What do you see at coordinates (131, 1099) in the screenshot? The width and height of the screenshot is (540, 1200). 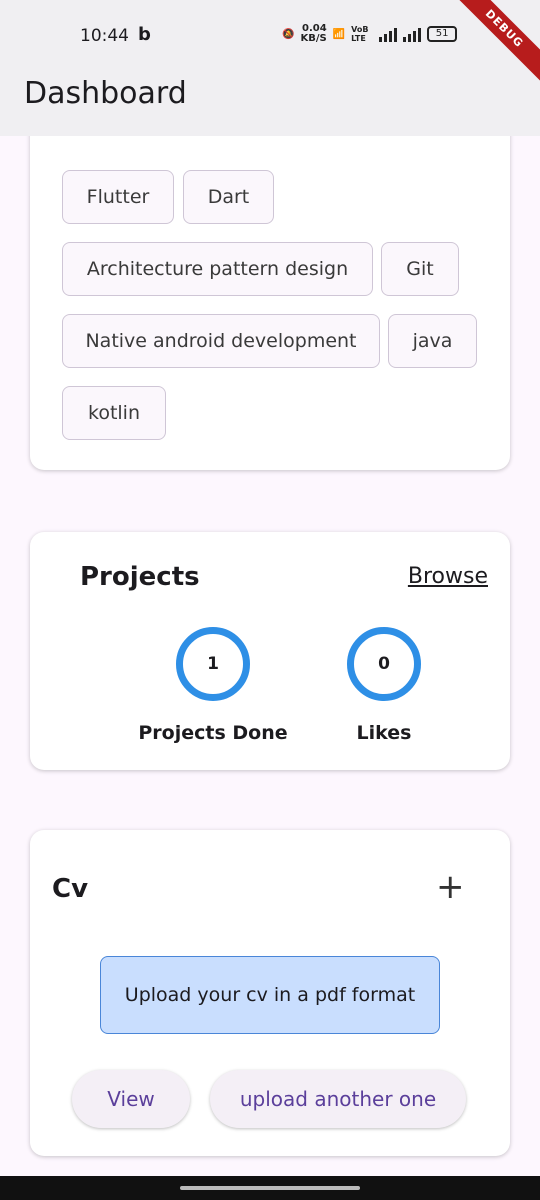 I see `view-button: View` at bounding box center [131, 1099].